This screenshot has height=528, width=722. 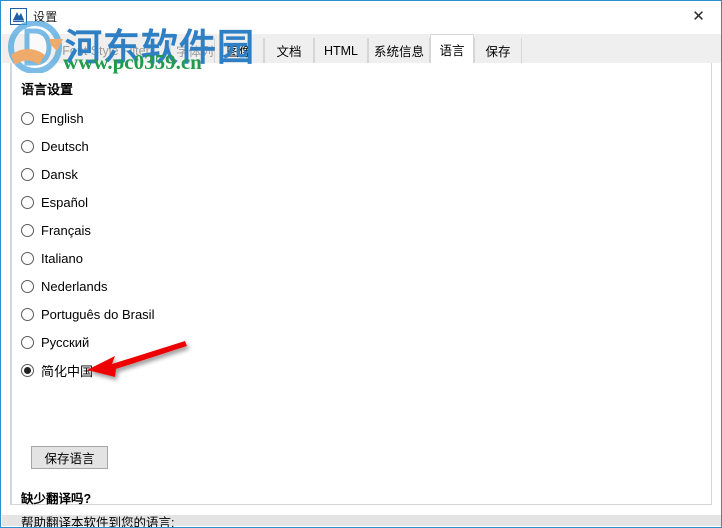 I want to click on close-icon: ✕, so click(x=698, y=15).